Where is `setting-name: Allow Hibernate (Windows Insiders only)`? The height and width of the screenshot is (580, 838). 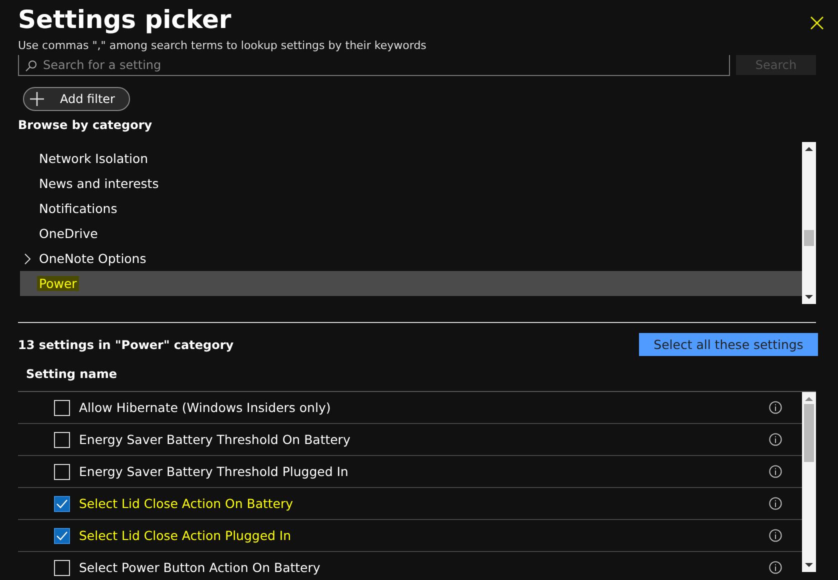
setting-name: Allow Hibernate (Windows Insiders only) is located at coordinates (205, 407).